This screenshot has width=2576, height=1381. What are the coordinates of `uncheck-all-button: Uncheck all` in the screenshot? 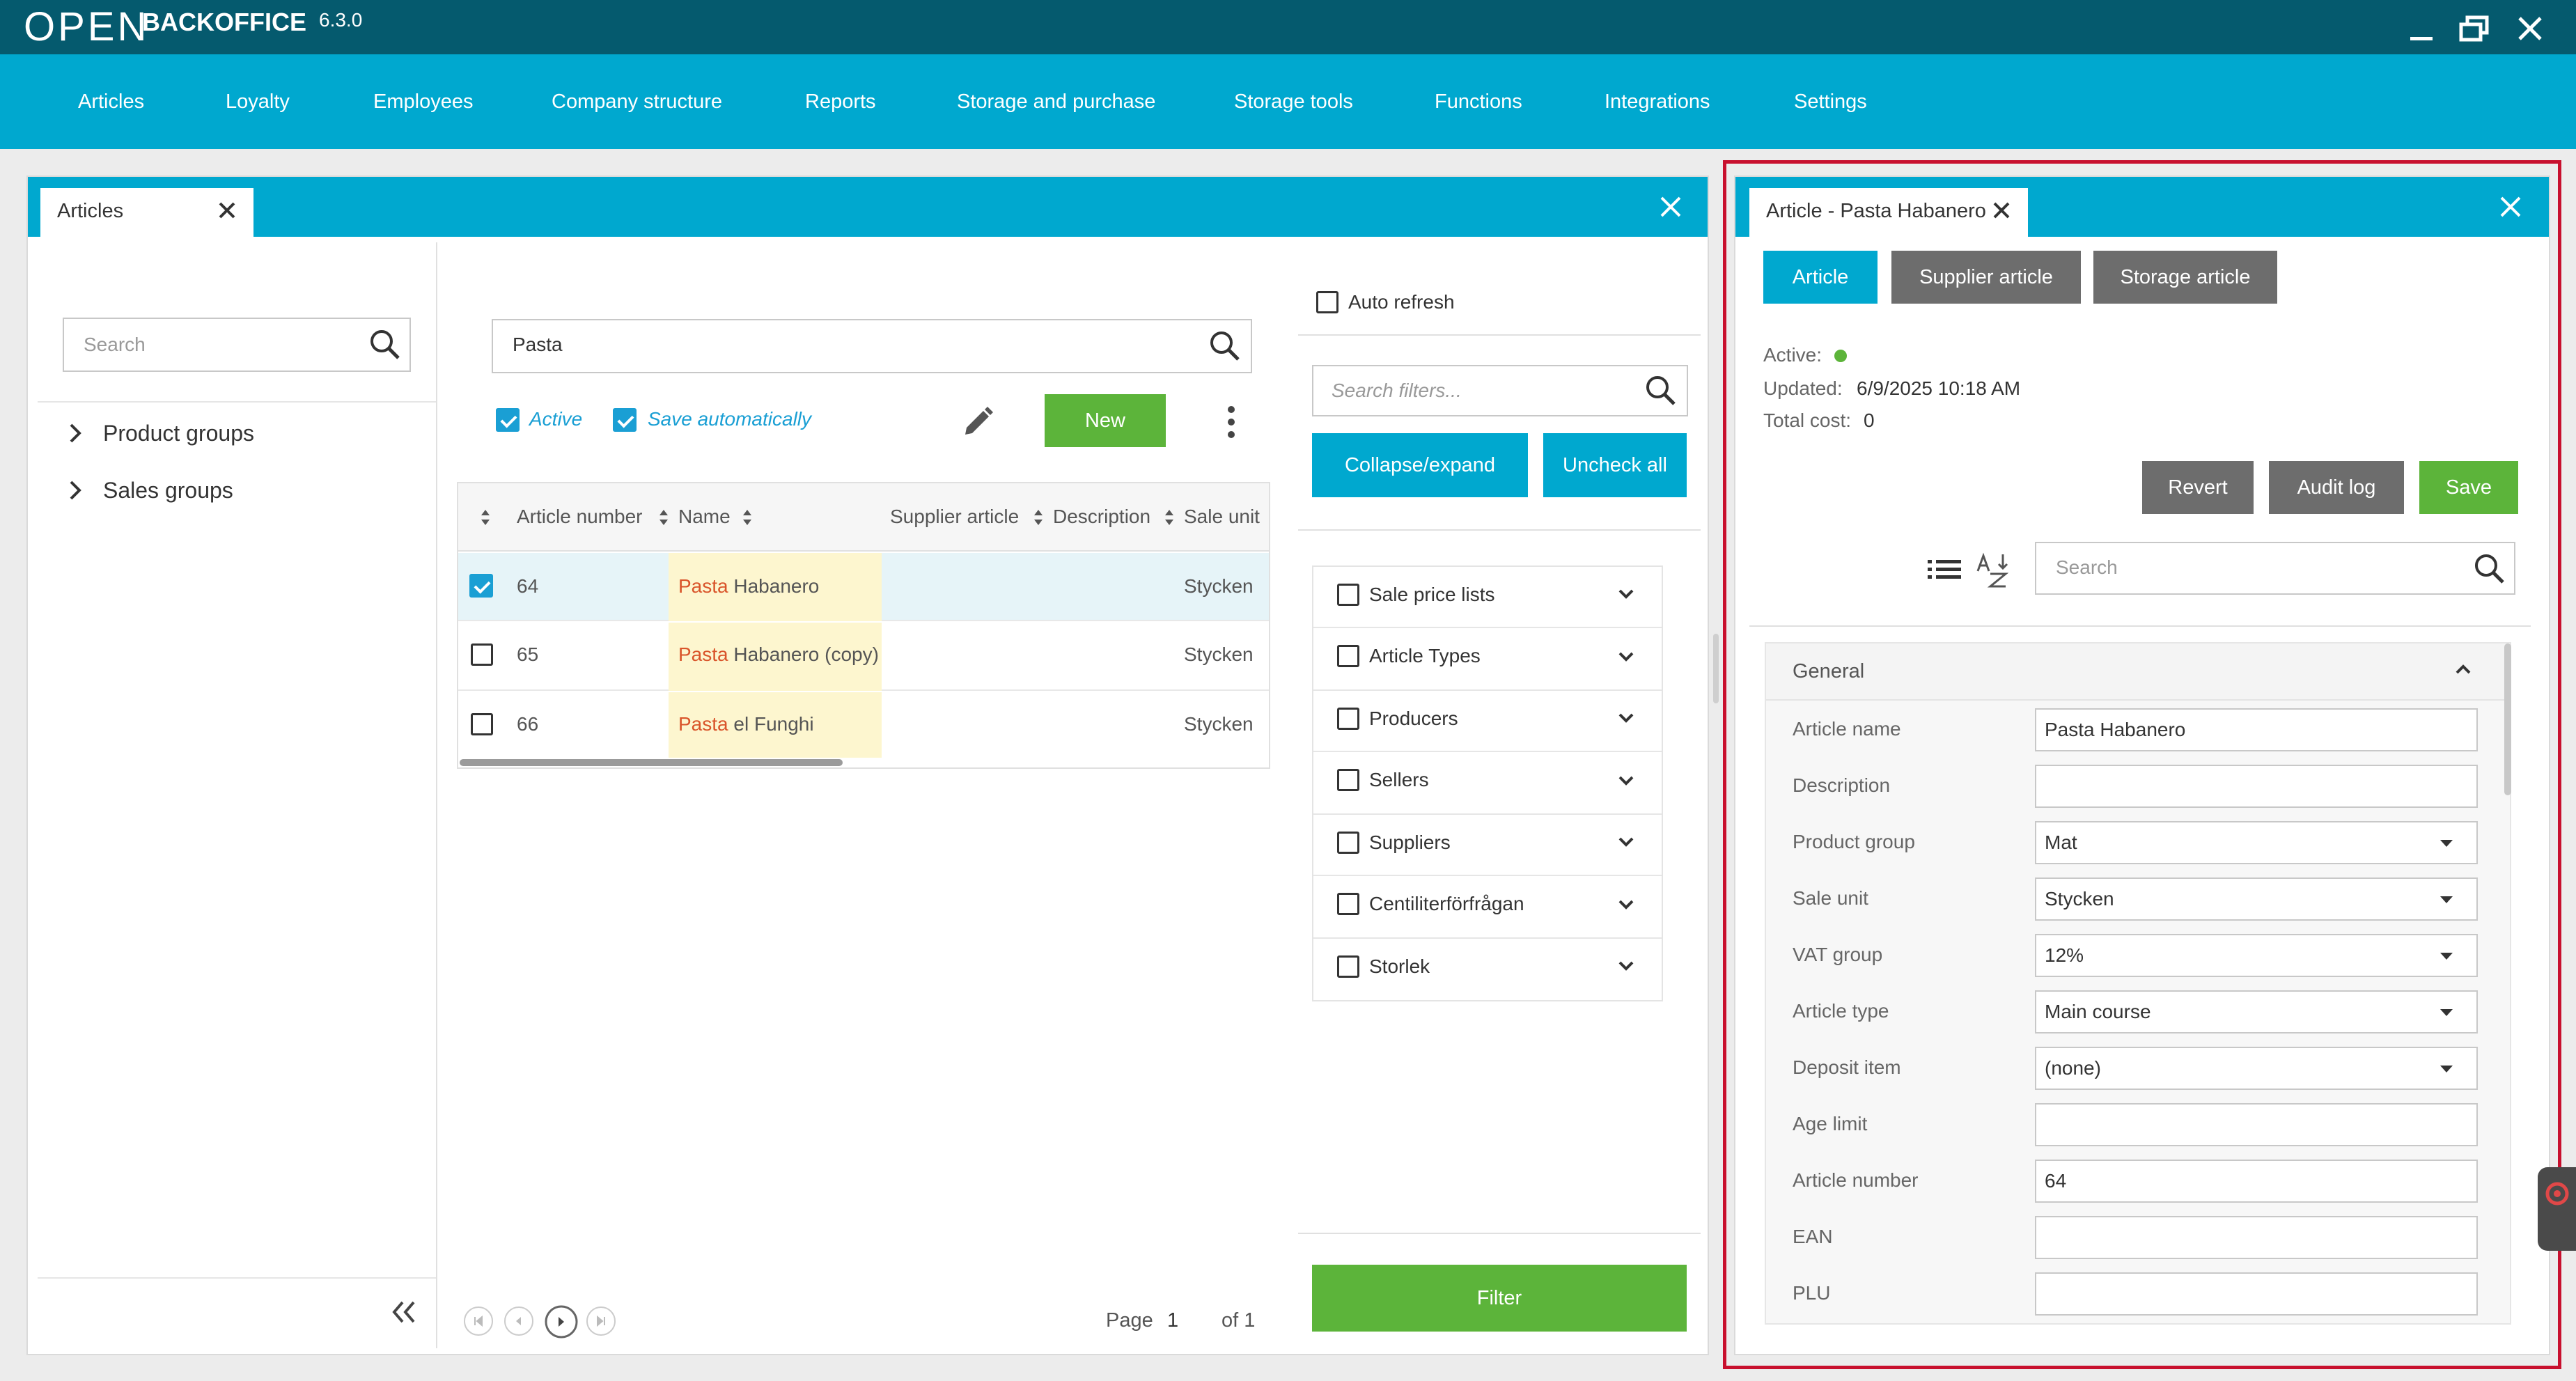 It's located at (1615, 465).